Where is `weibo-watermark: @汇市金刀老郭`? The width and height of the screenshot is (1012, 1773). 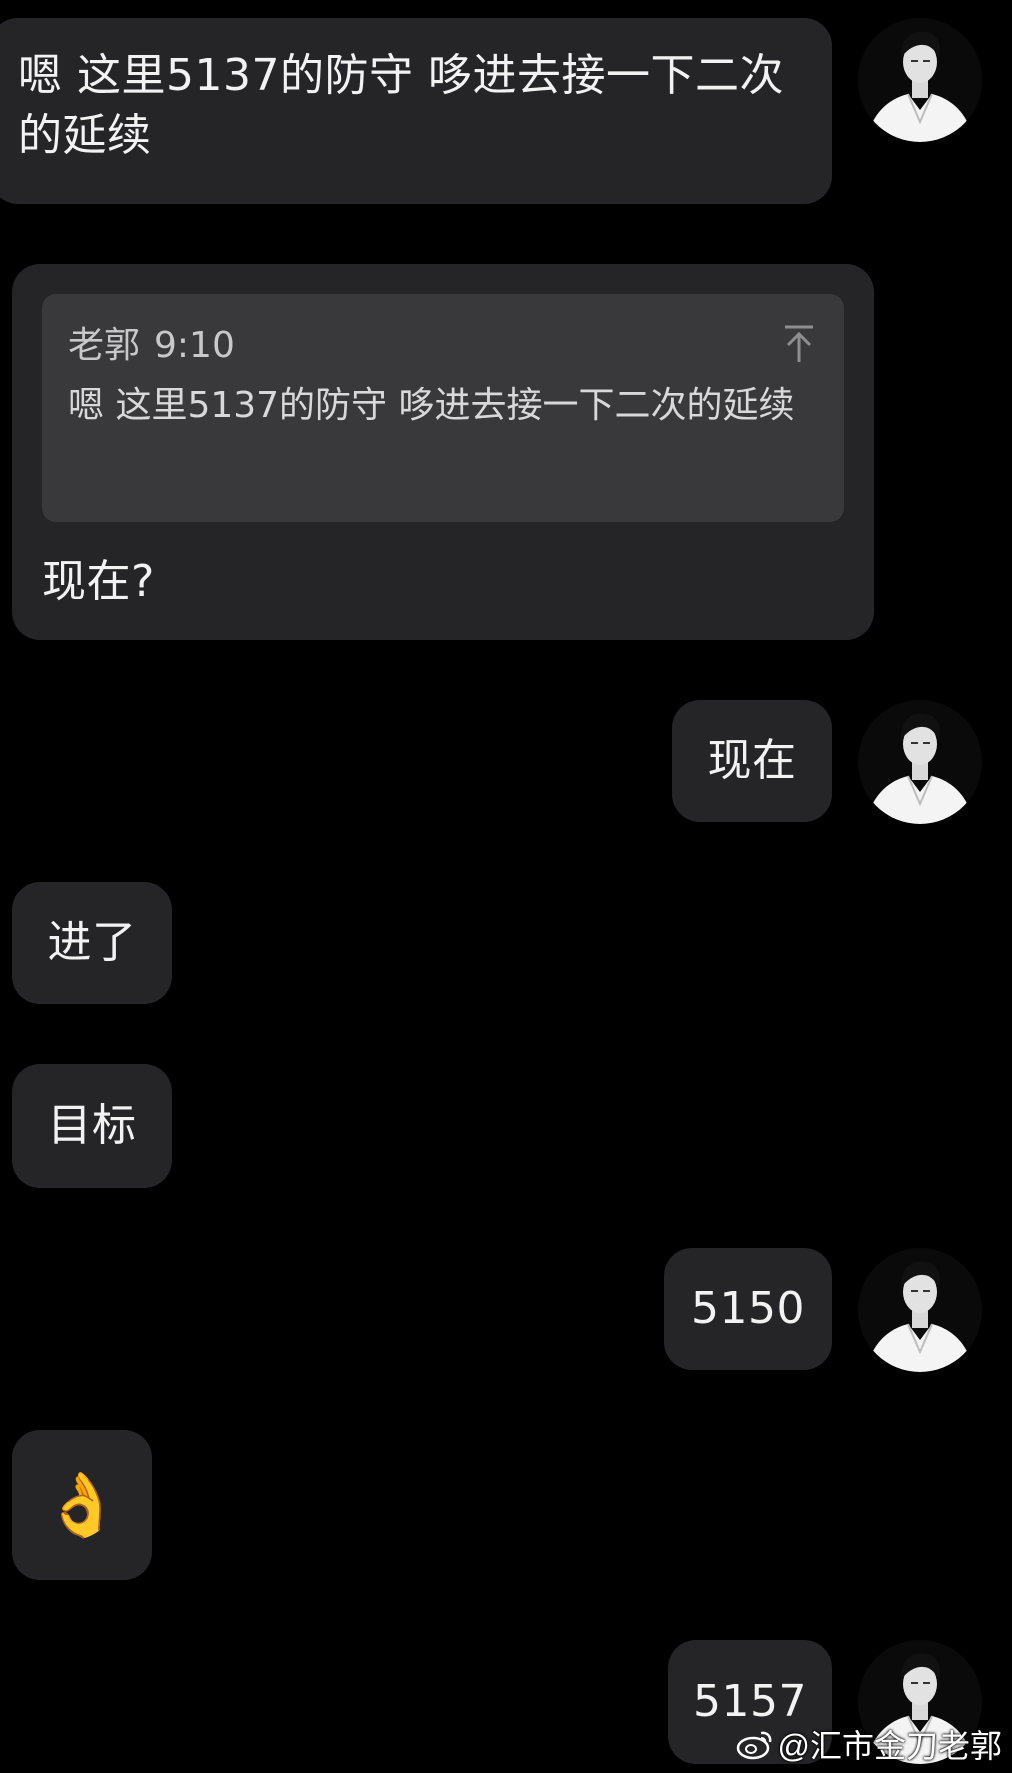
weibo-watermark: @汇市金刀老郭 is located at coordinates (869, 1744).